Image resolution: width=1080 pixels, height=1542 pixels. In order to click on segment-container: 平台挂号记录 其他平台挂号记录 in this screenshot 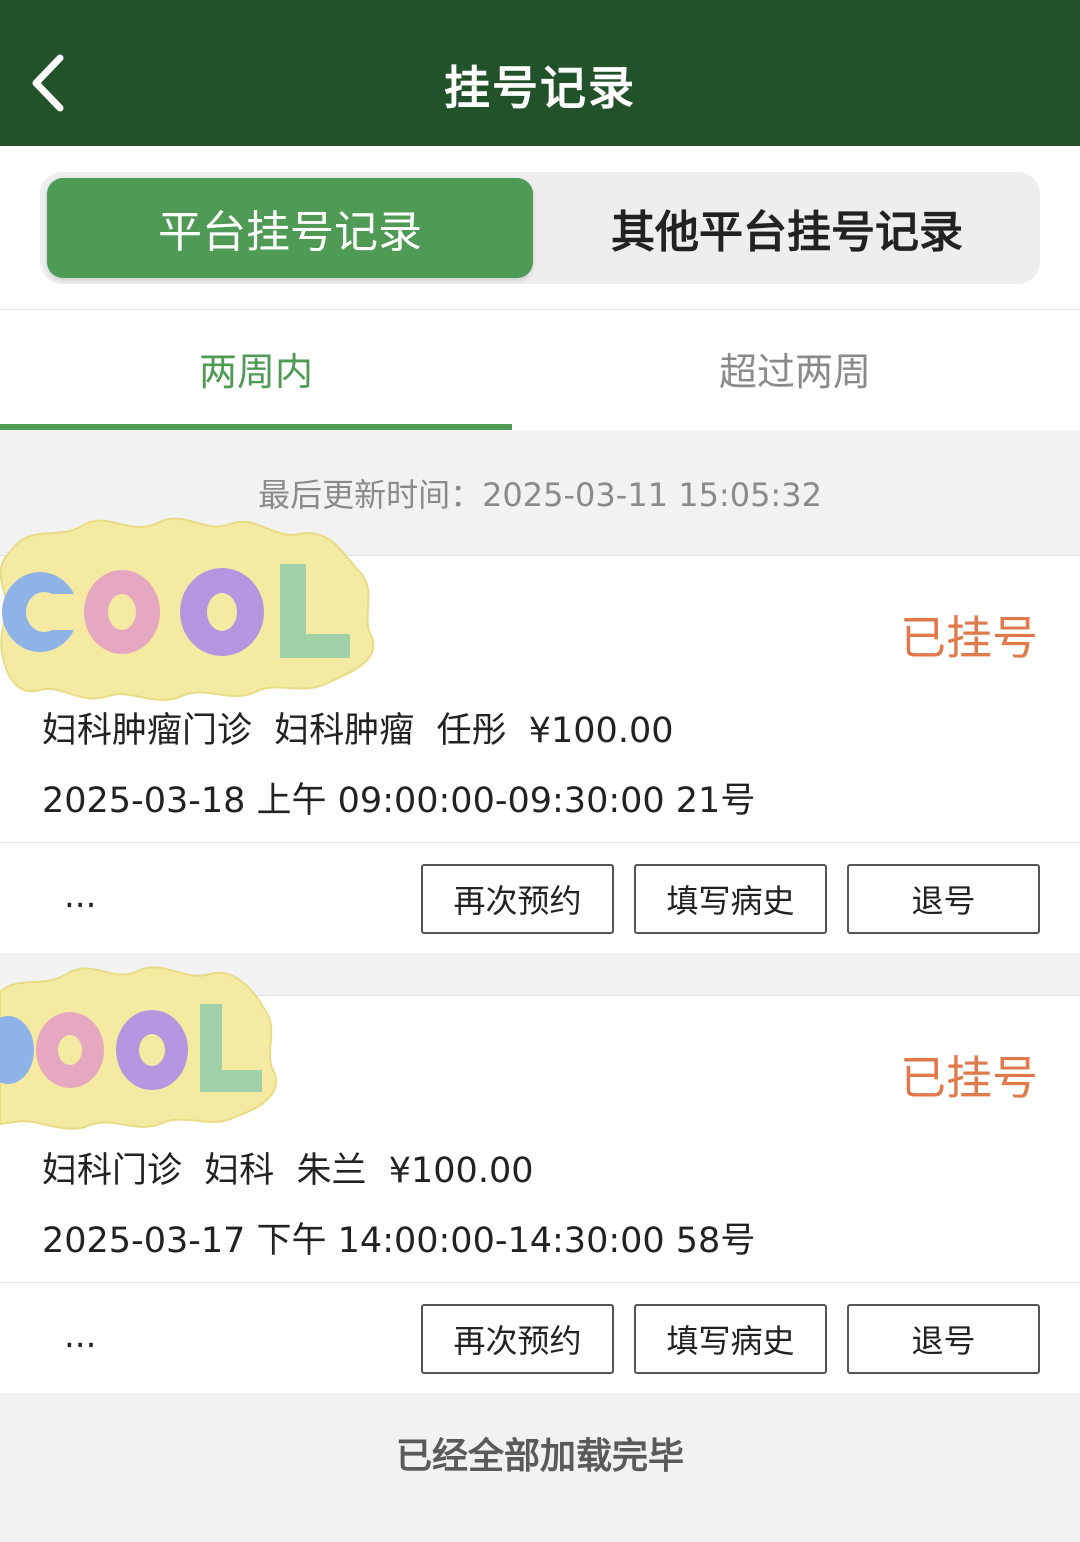, I will do `click(540, 228)`.